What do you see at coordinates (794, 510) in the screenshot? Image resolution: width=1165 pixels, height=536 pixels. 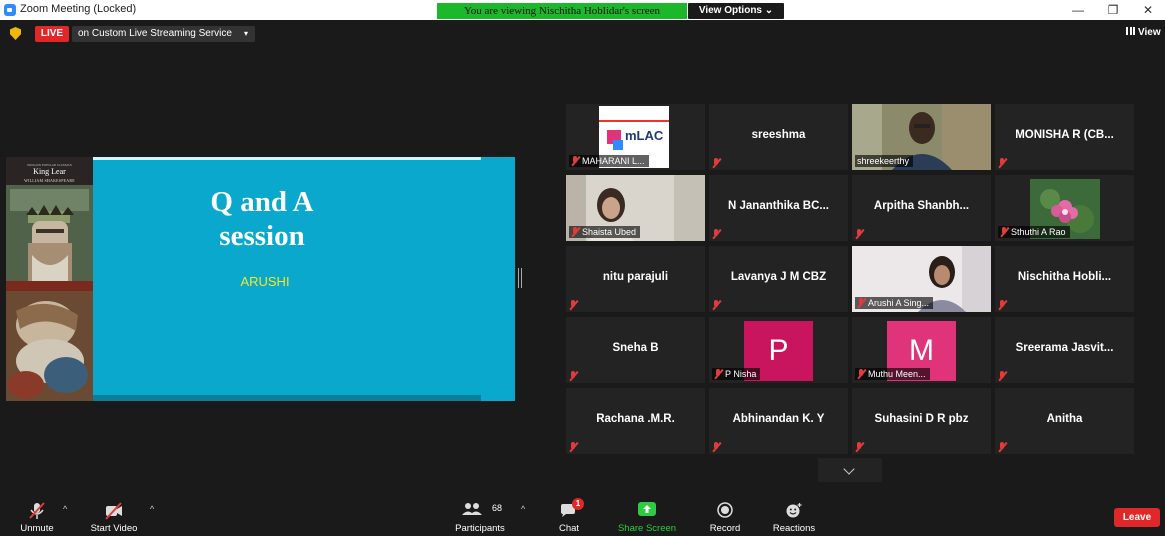 I see `reactions-icon` at bounding box center [794, 510].